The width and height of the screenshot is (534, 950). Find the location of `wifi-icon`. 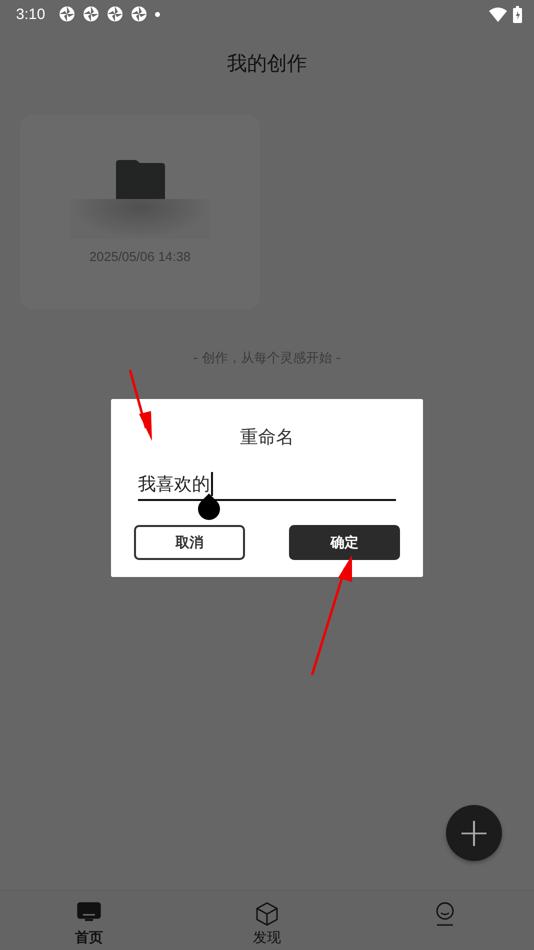

wifi-icon is located at coordinates (498, 14).